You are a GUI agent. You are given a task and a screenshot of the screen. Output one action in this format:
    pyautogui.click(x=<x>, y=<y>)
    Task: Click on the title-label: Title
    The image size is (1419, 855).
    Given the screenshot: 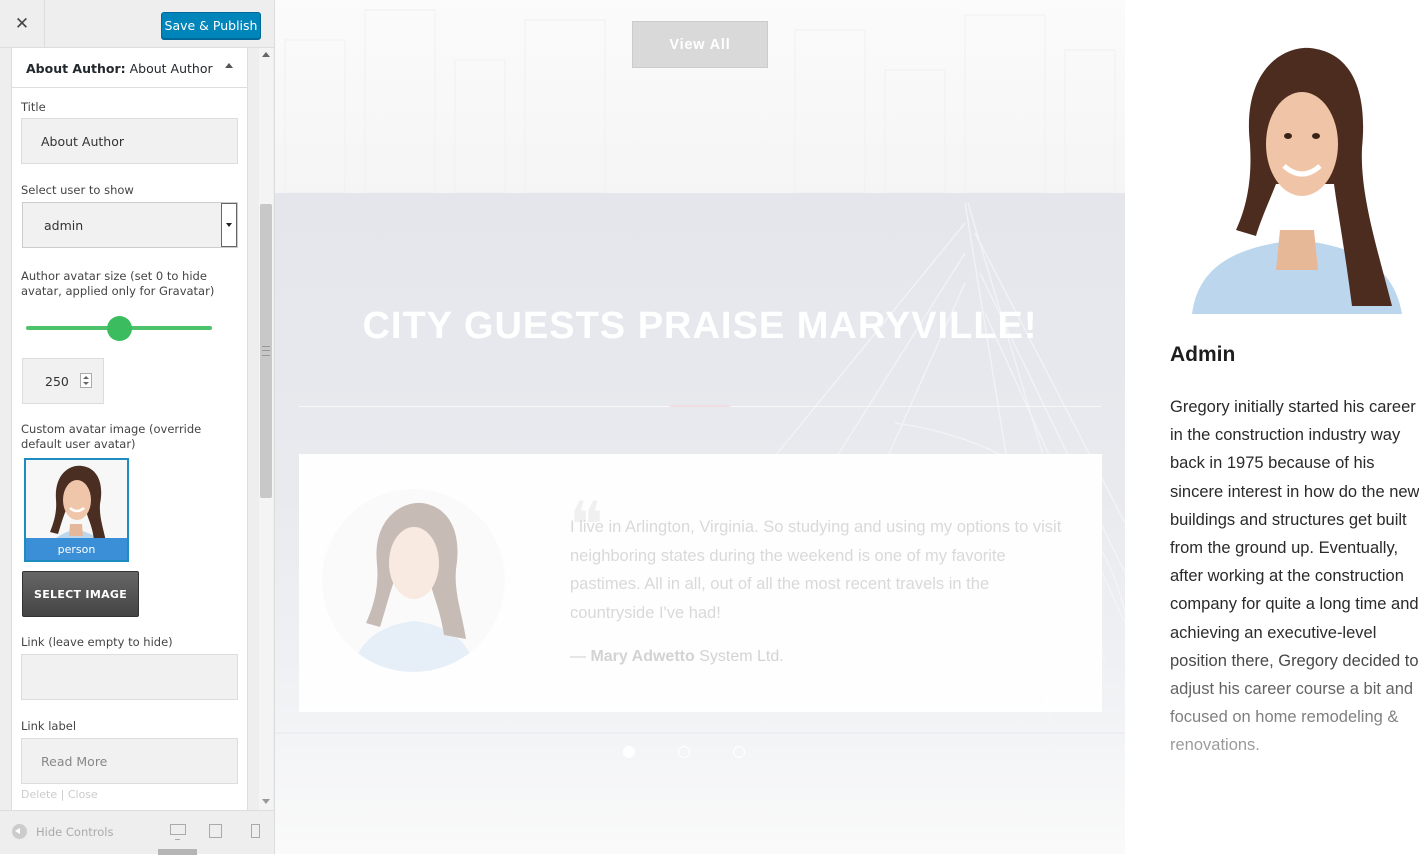 What is the action you would take?
    pyautogui.click(x=33, y=107)
    